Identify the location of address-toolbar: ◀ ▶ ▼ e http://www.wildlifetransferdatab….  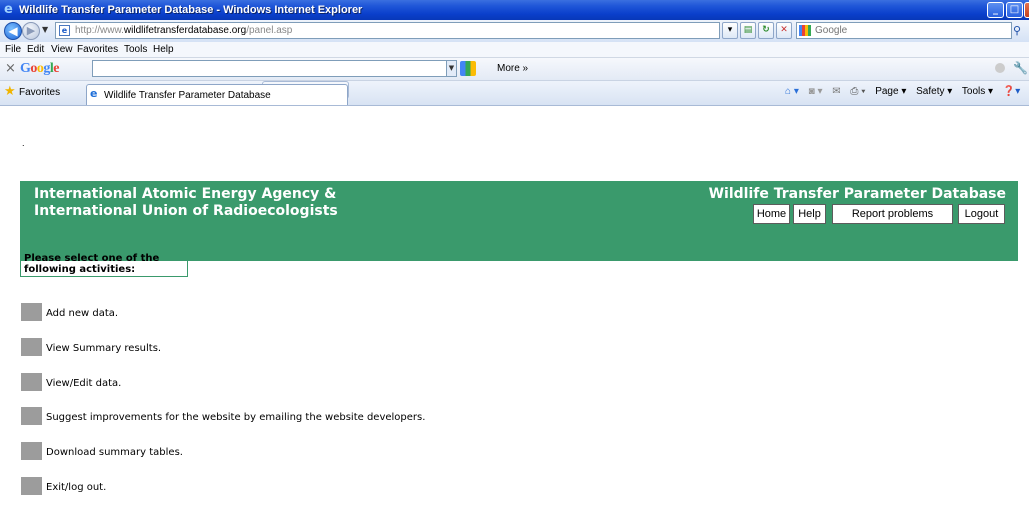
(514, 31).